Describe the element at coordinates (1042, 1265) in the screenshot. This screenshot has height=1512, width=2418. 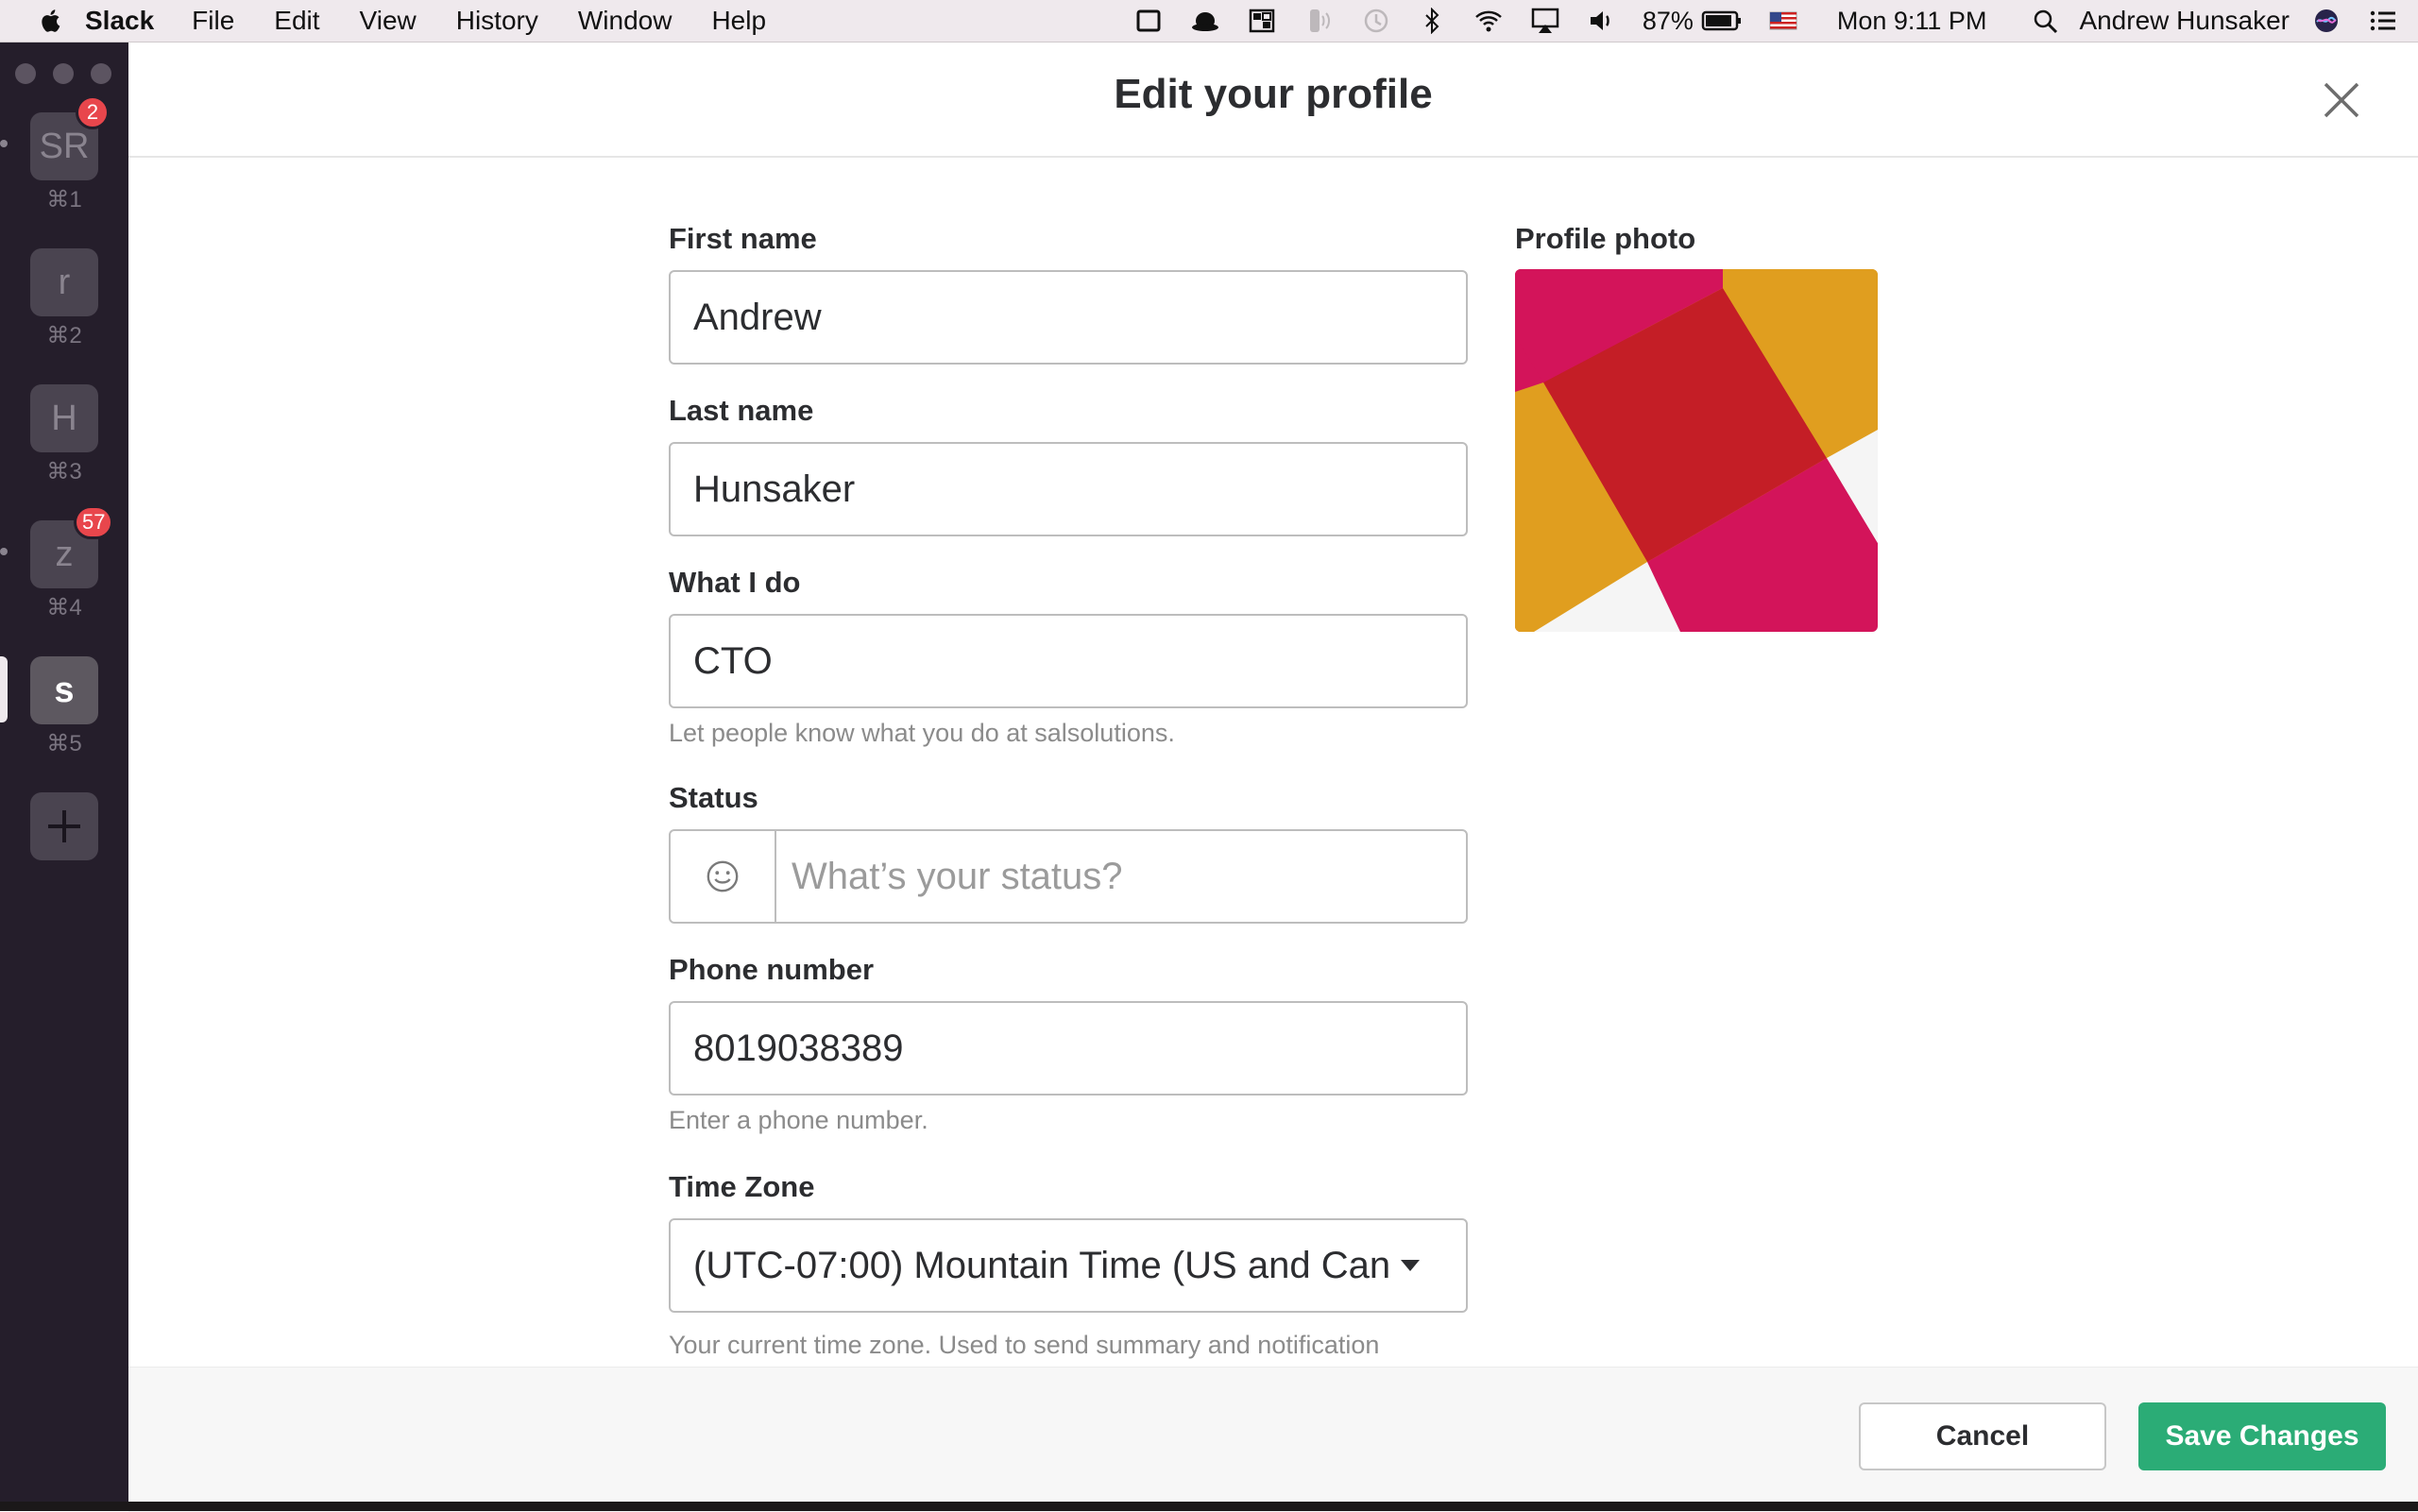
I see `time-zone-value: (UTC-07:00) Mountain Time (US and Can` at that location.